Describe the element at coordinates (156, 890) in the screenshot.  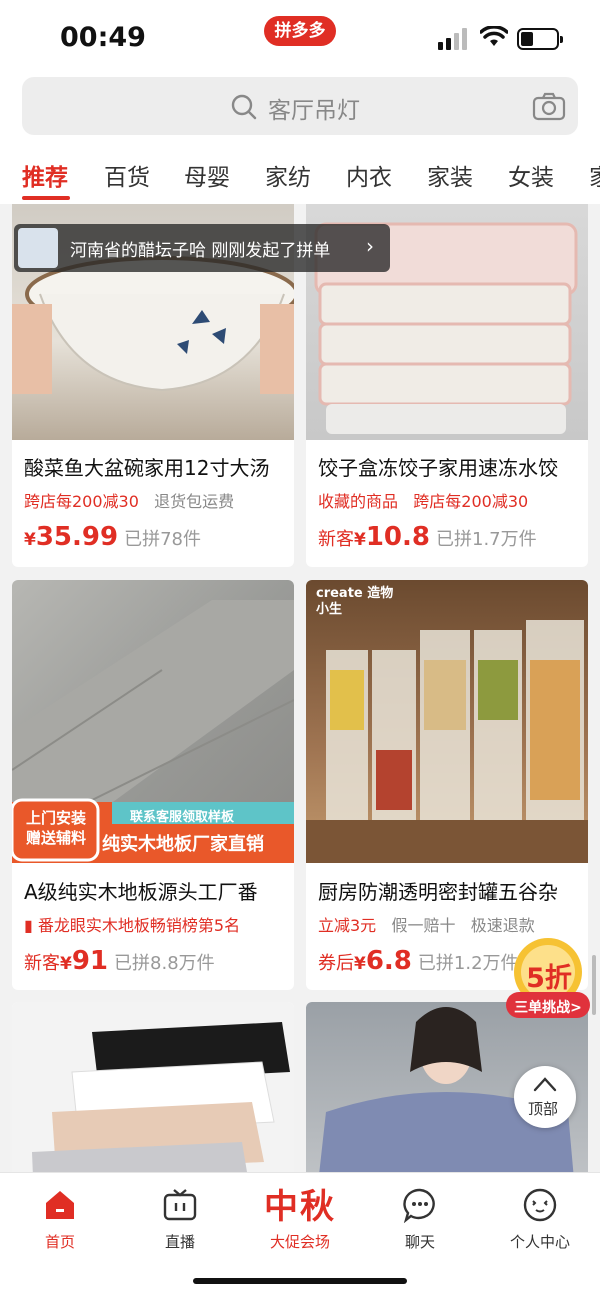
I see `product-title: A级纯实木地板源头工厂番` at that location.